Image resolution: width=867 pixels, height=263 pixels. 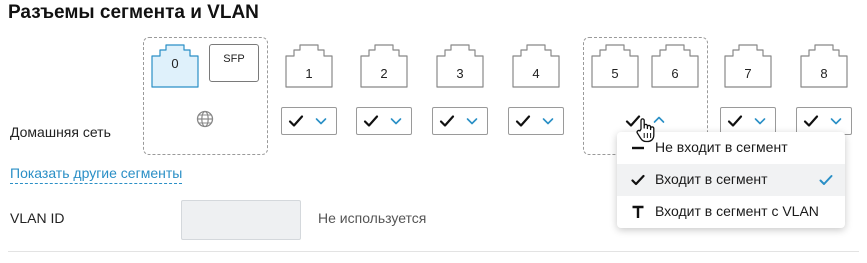 I want to click on port-2-membership-select, so click(x=384, y=121).